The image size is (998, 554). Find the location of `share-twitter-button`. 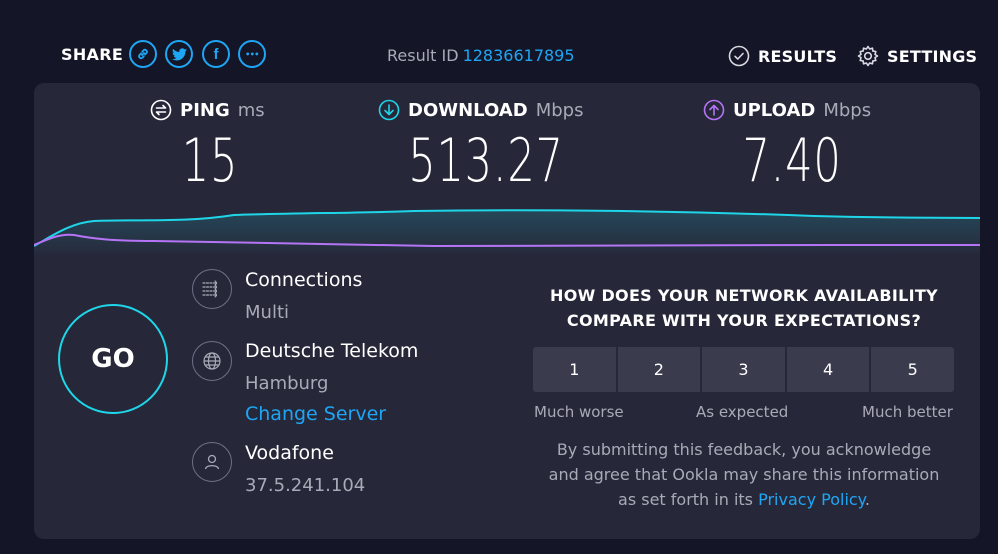

share-twitter-button is located at coordinates (179, 54).